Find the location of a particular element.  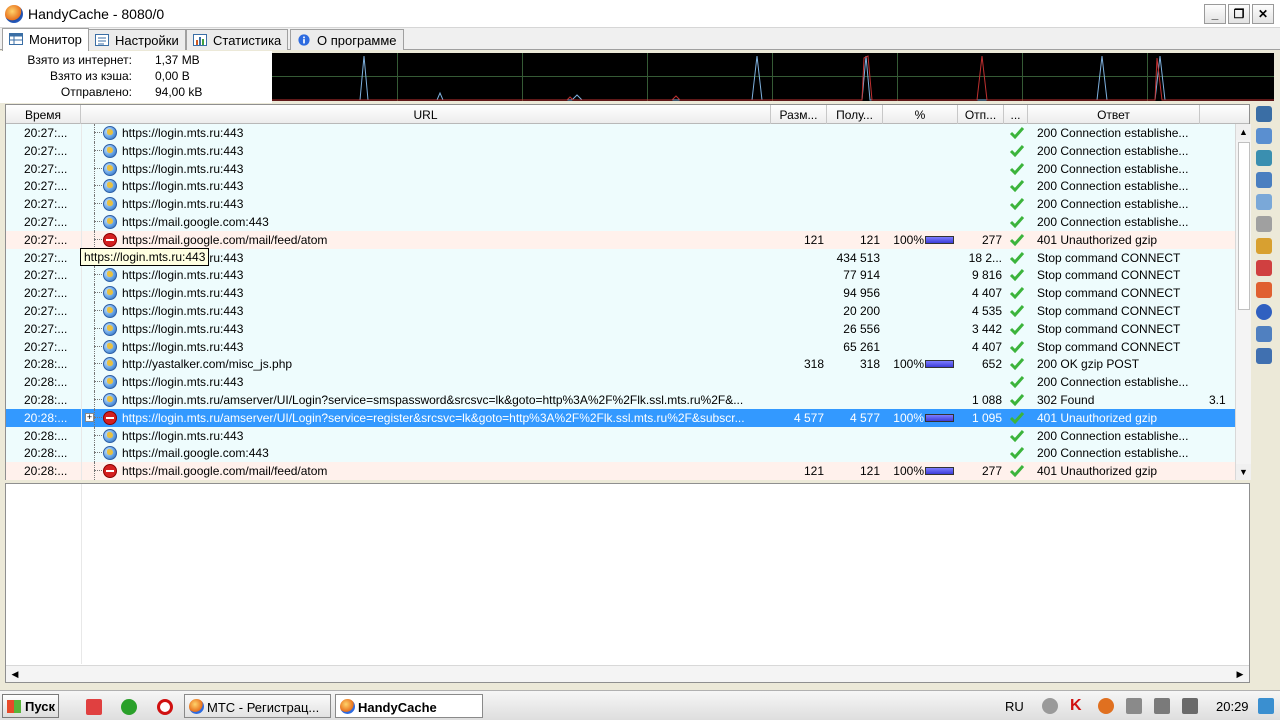

volume-icon is located at coordinates (1190, 706).